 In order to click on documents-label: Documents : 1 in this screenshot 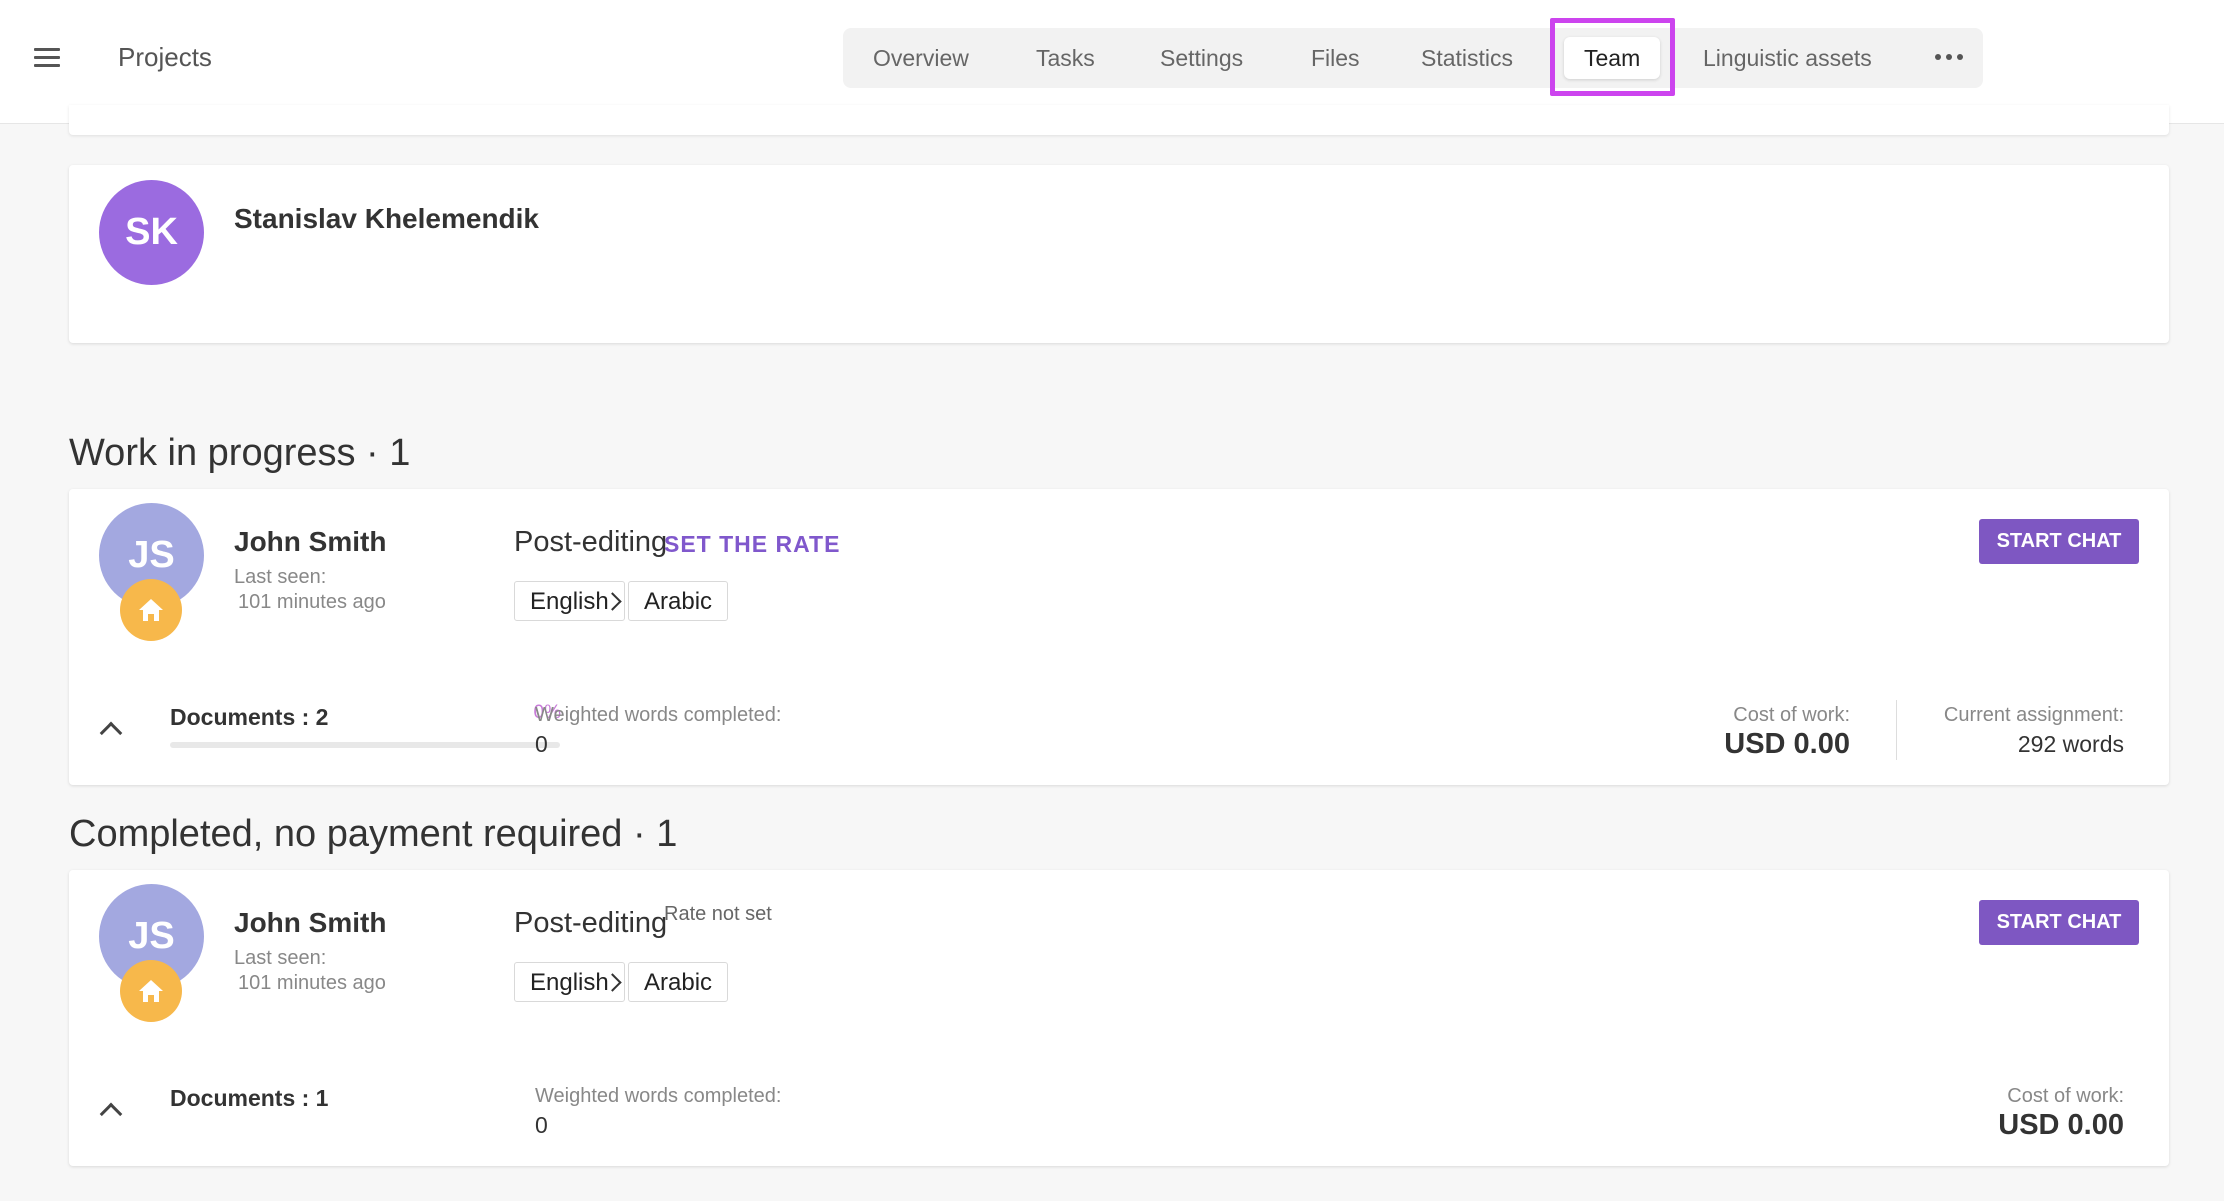, I will do `click(249, 1098)`.